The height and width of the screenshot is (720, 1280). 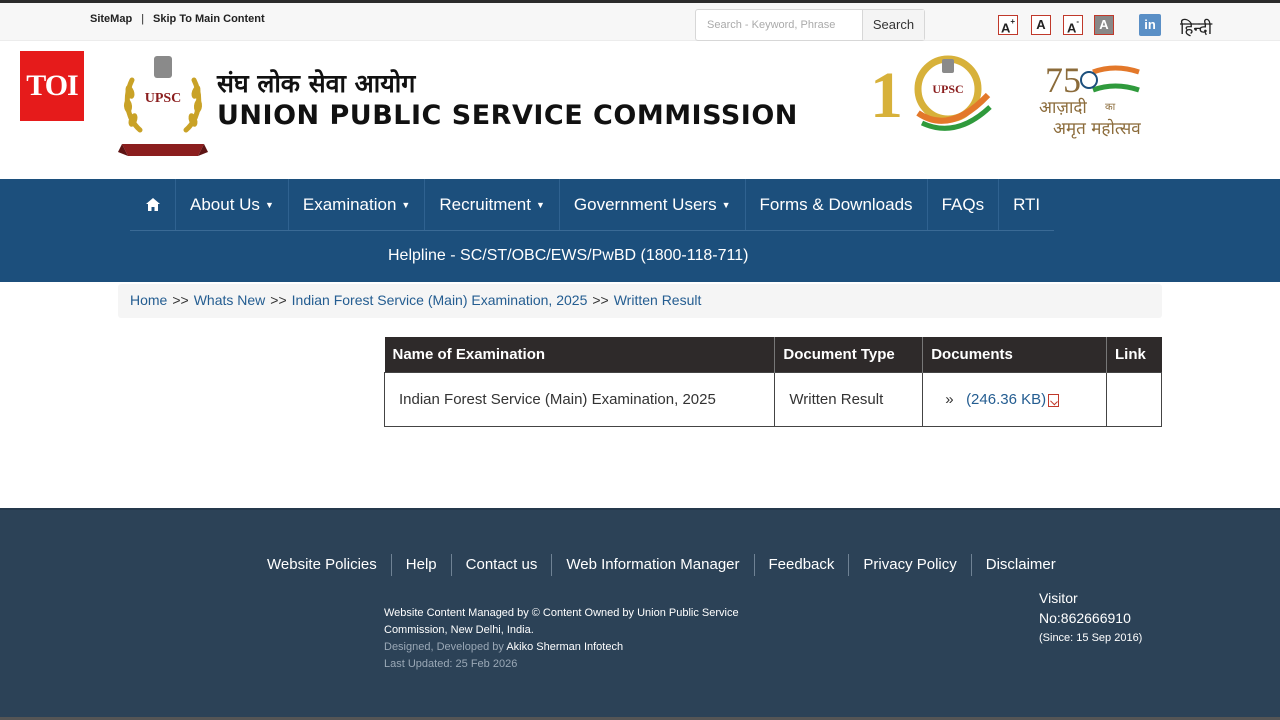 What do you see at coordinates (779, 25) in the screenshot?
I see `search-input` at bounding box center [779, 25].